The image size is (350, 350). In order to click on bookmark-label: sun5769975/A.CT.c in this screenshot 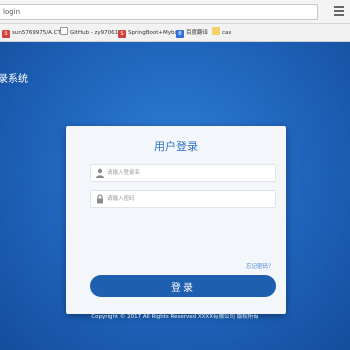, I will do `click(38, 33)`.